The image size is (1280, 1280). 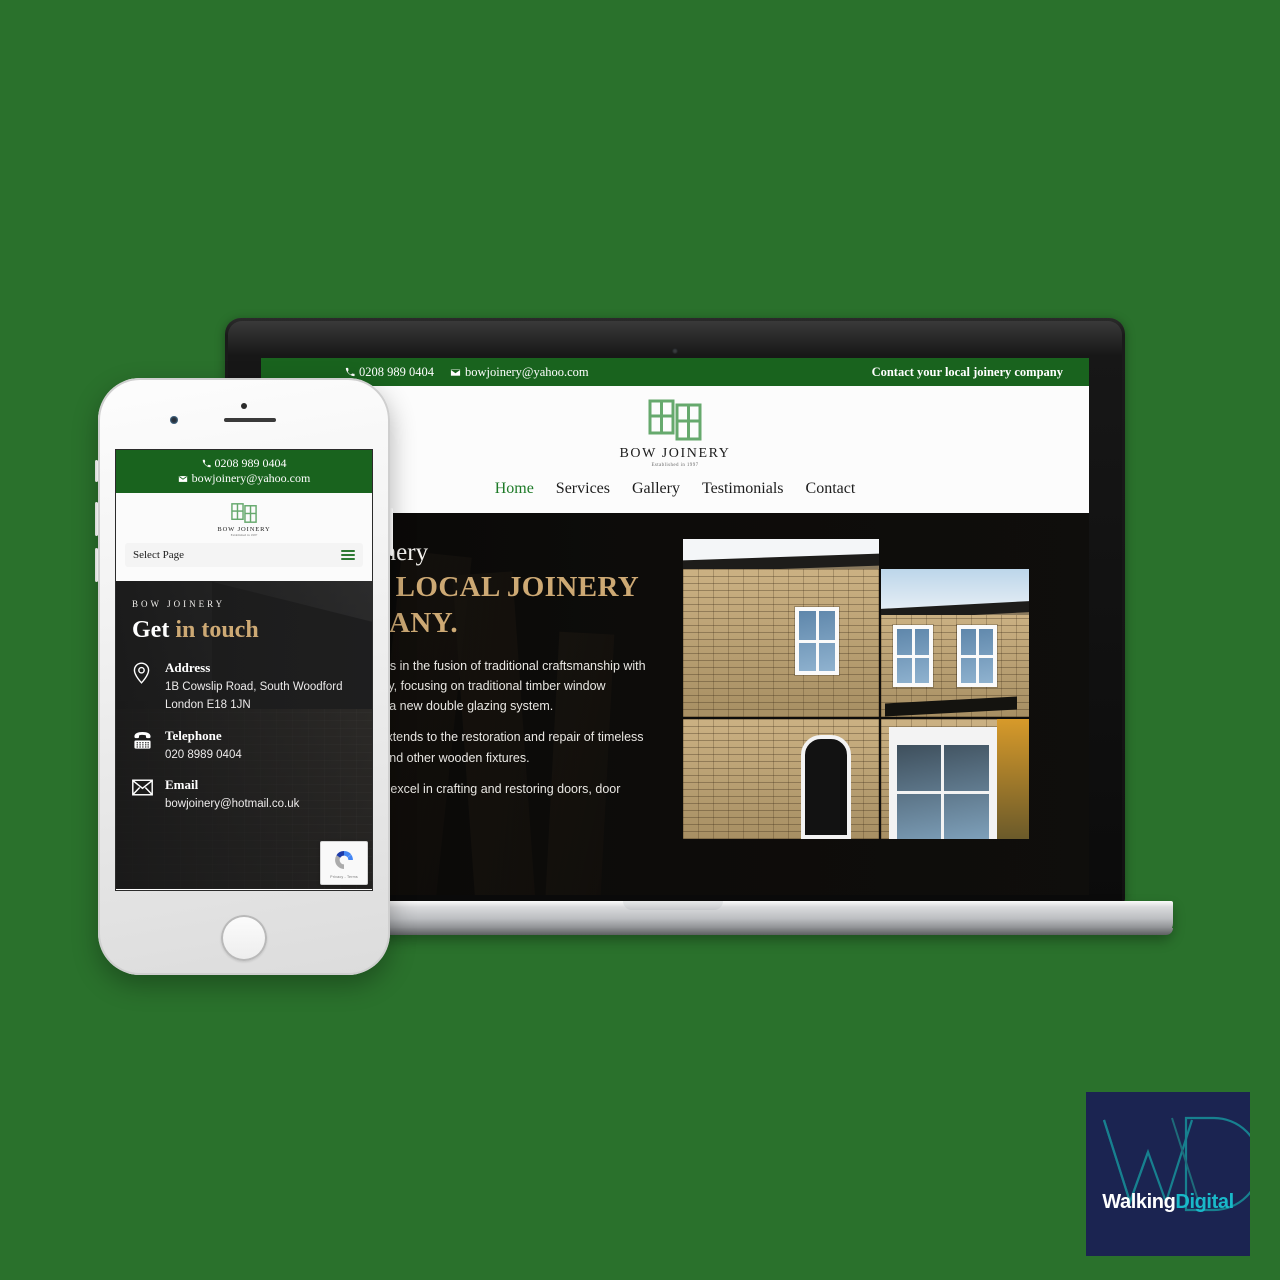 What do you see at coordinates (831, 489) in the screenshot?
I see `nav-item-contact: Contact` at bounding box center [831, 489].